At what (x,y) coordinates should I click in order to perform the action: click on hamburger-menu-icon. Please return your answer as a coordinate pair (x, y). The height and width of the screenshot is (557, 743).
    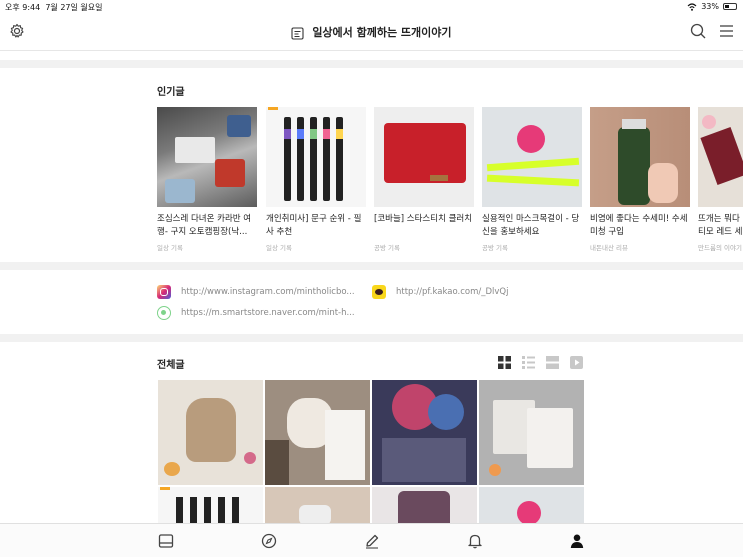
    Looking at the image, I should click on (726, 31).